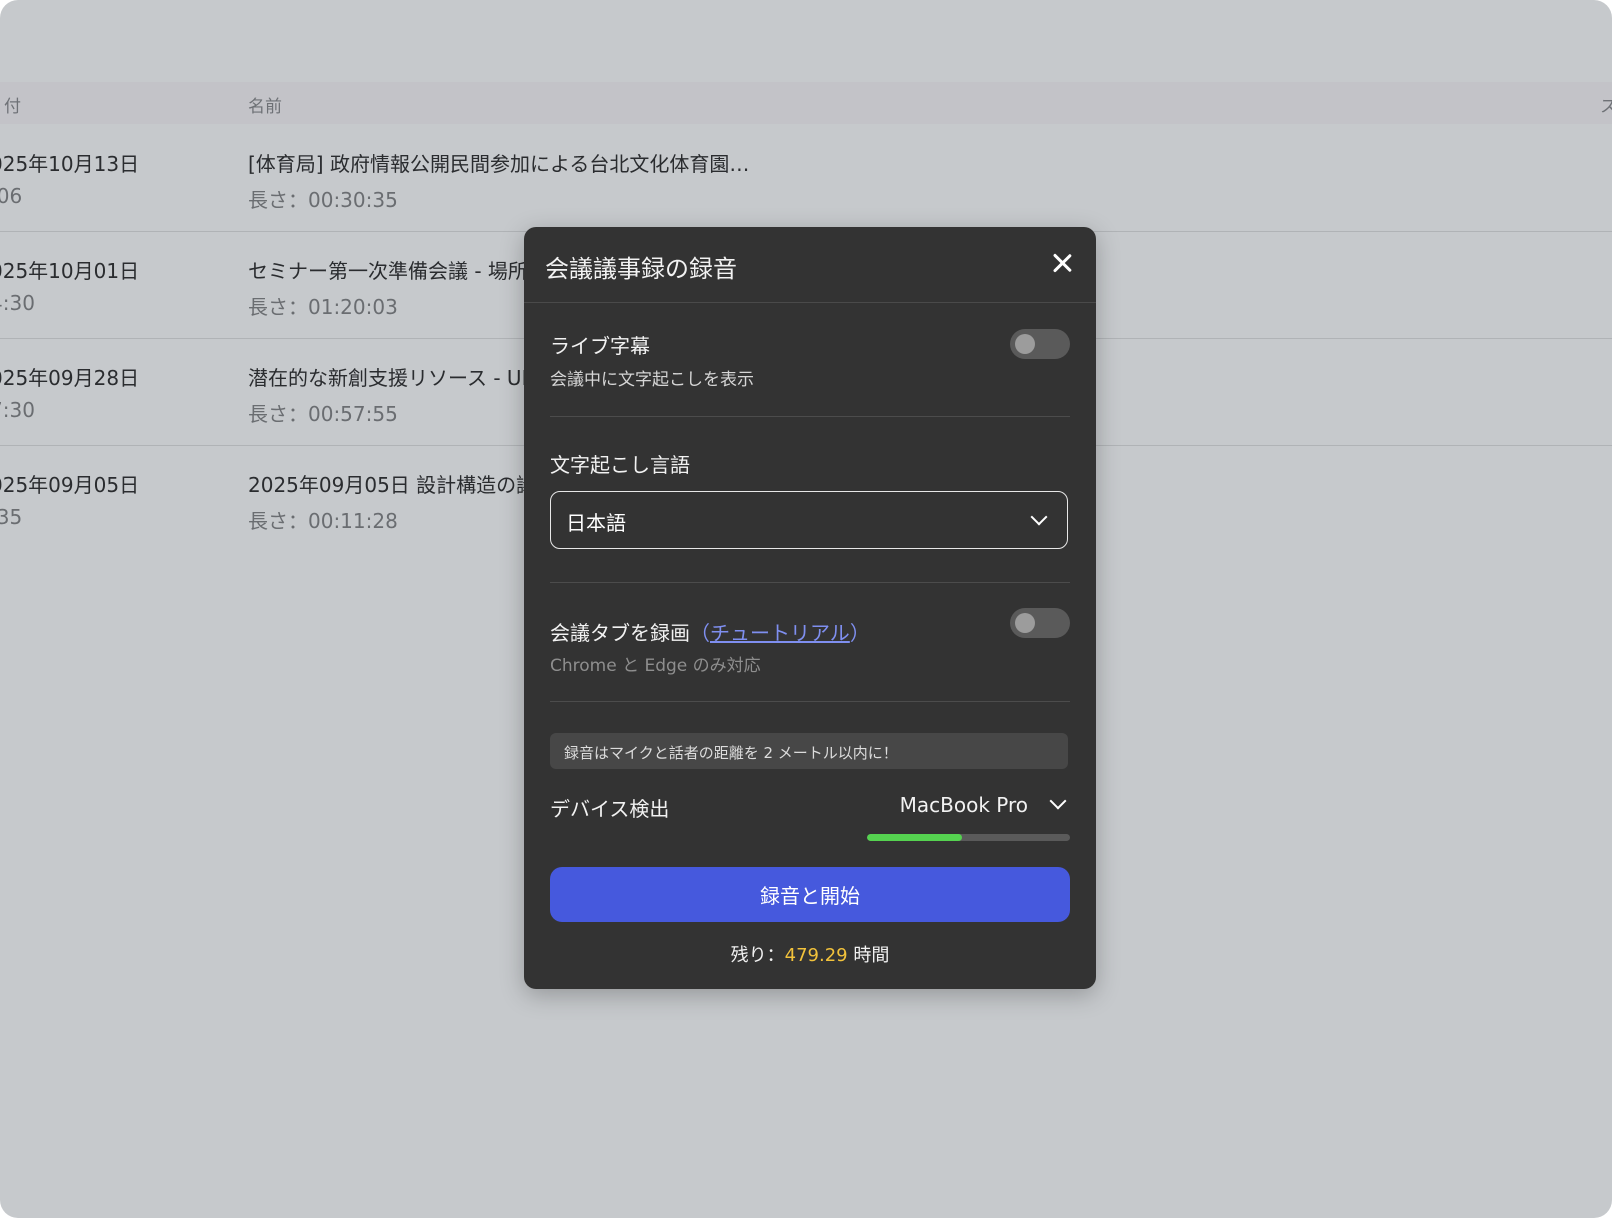 The image size is (1612, 1218). I want to click on row-time: :06, so click(11, 196).